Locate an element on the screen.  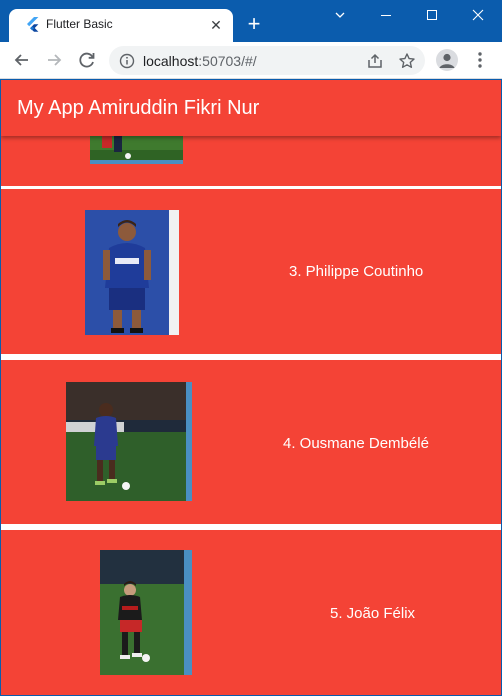
flutter-logo-icon is located at coordinates (33, 24).